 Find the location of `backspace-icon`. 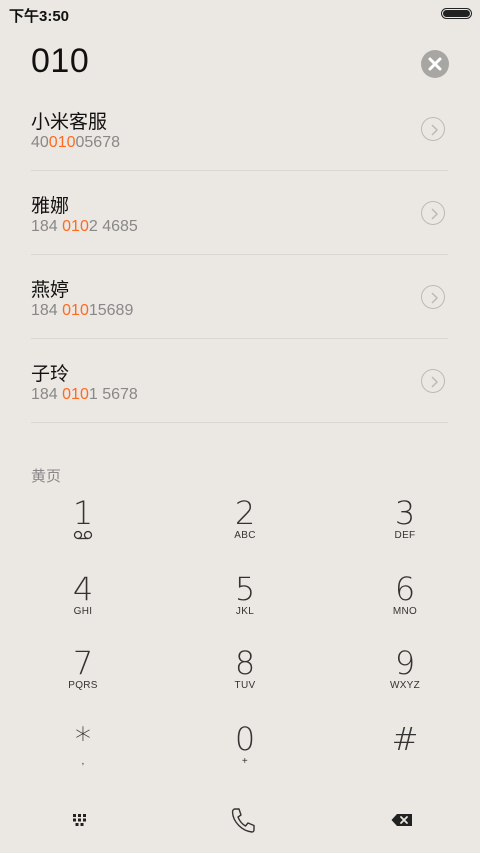

backspace-icon is located at coordinates (401, 820).